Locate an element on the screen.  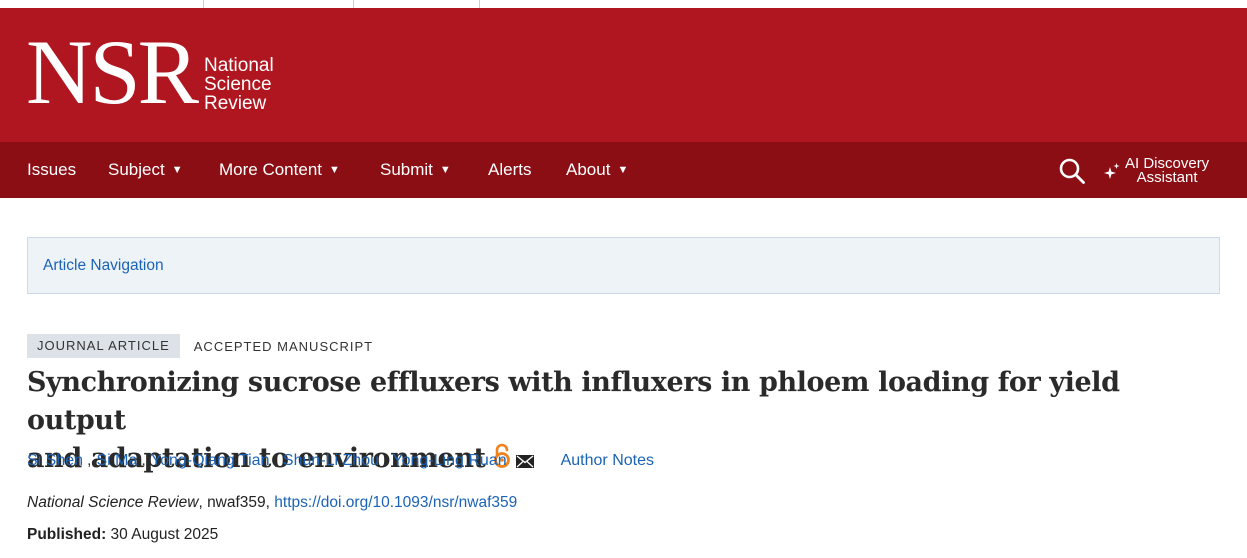
nav-item-label: Issues is located at coordinates (52, 169).